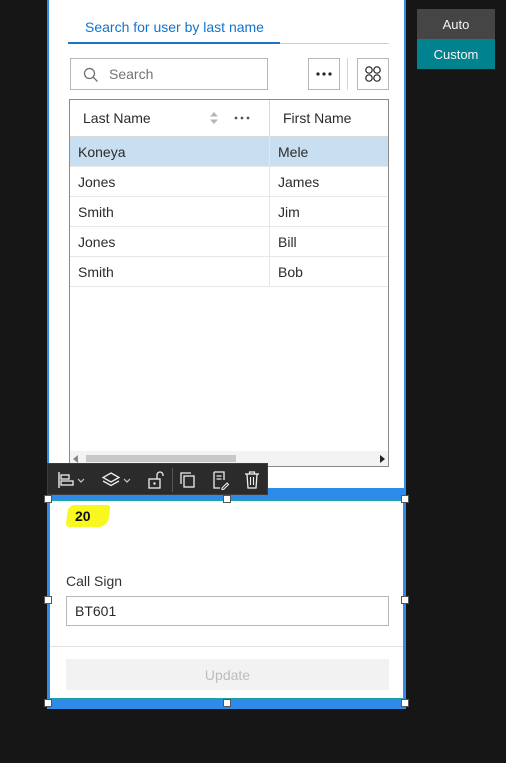 This screenshot has height=763, width=506. Describe the element at coordinates (229, 152) in the screenshot. I see `table-row: Koneya Mele` at that location.